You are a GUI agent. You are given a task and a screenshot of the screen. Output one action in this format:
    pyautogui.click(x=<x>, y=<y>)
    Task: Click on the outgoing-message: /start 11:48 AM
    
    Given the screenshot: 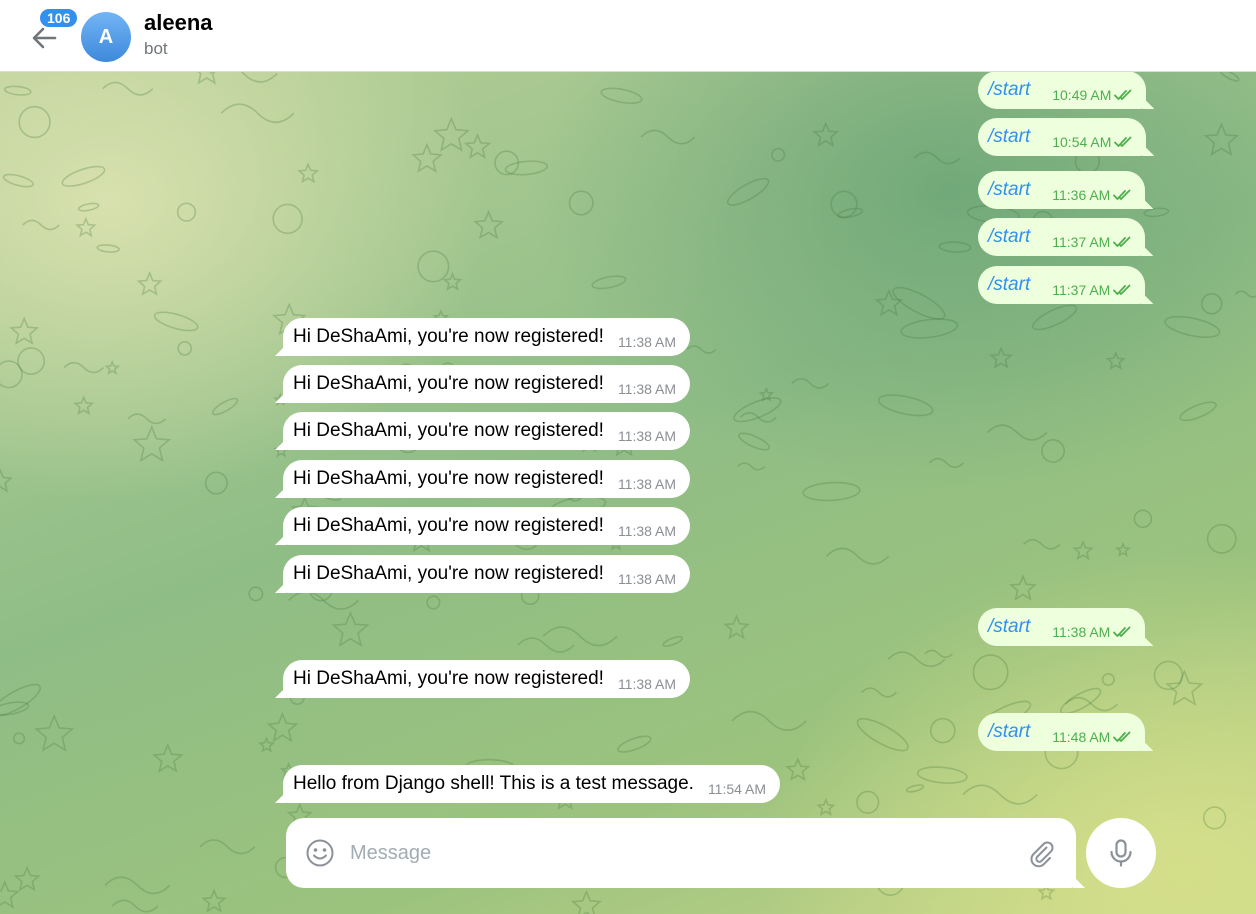 What is the action you would take?
    pyautogui.click(x=1062, y=732)
    